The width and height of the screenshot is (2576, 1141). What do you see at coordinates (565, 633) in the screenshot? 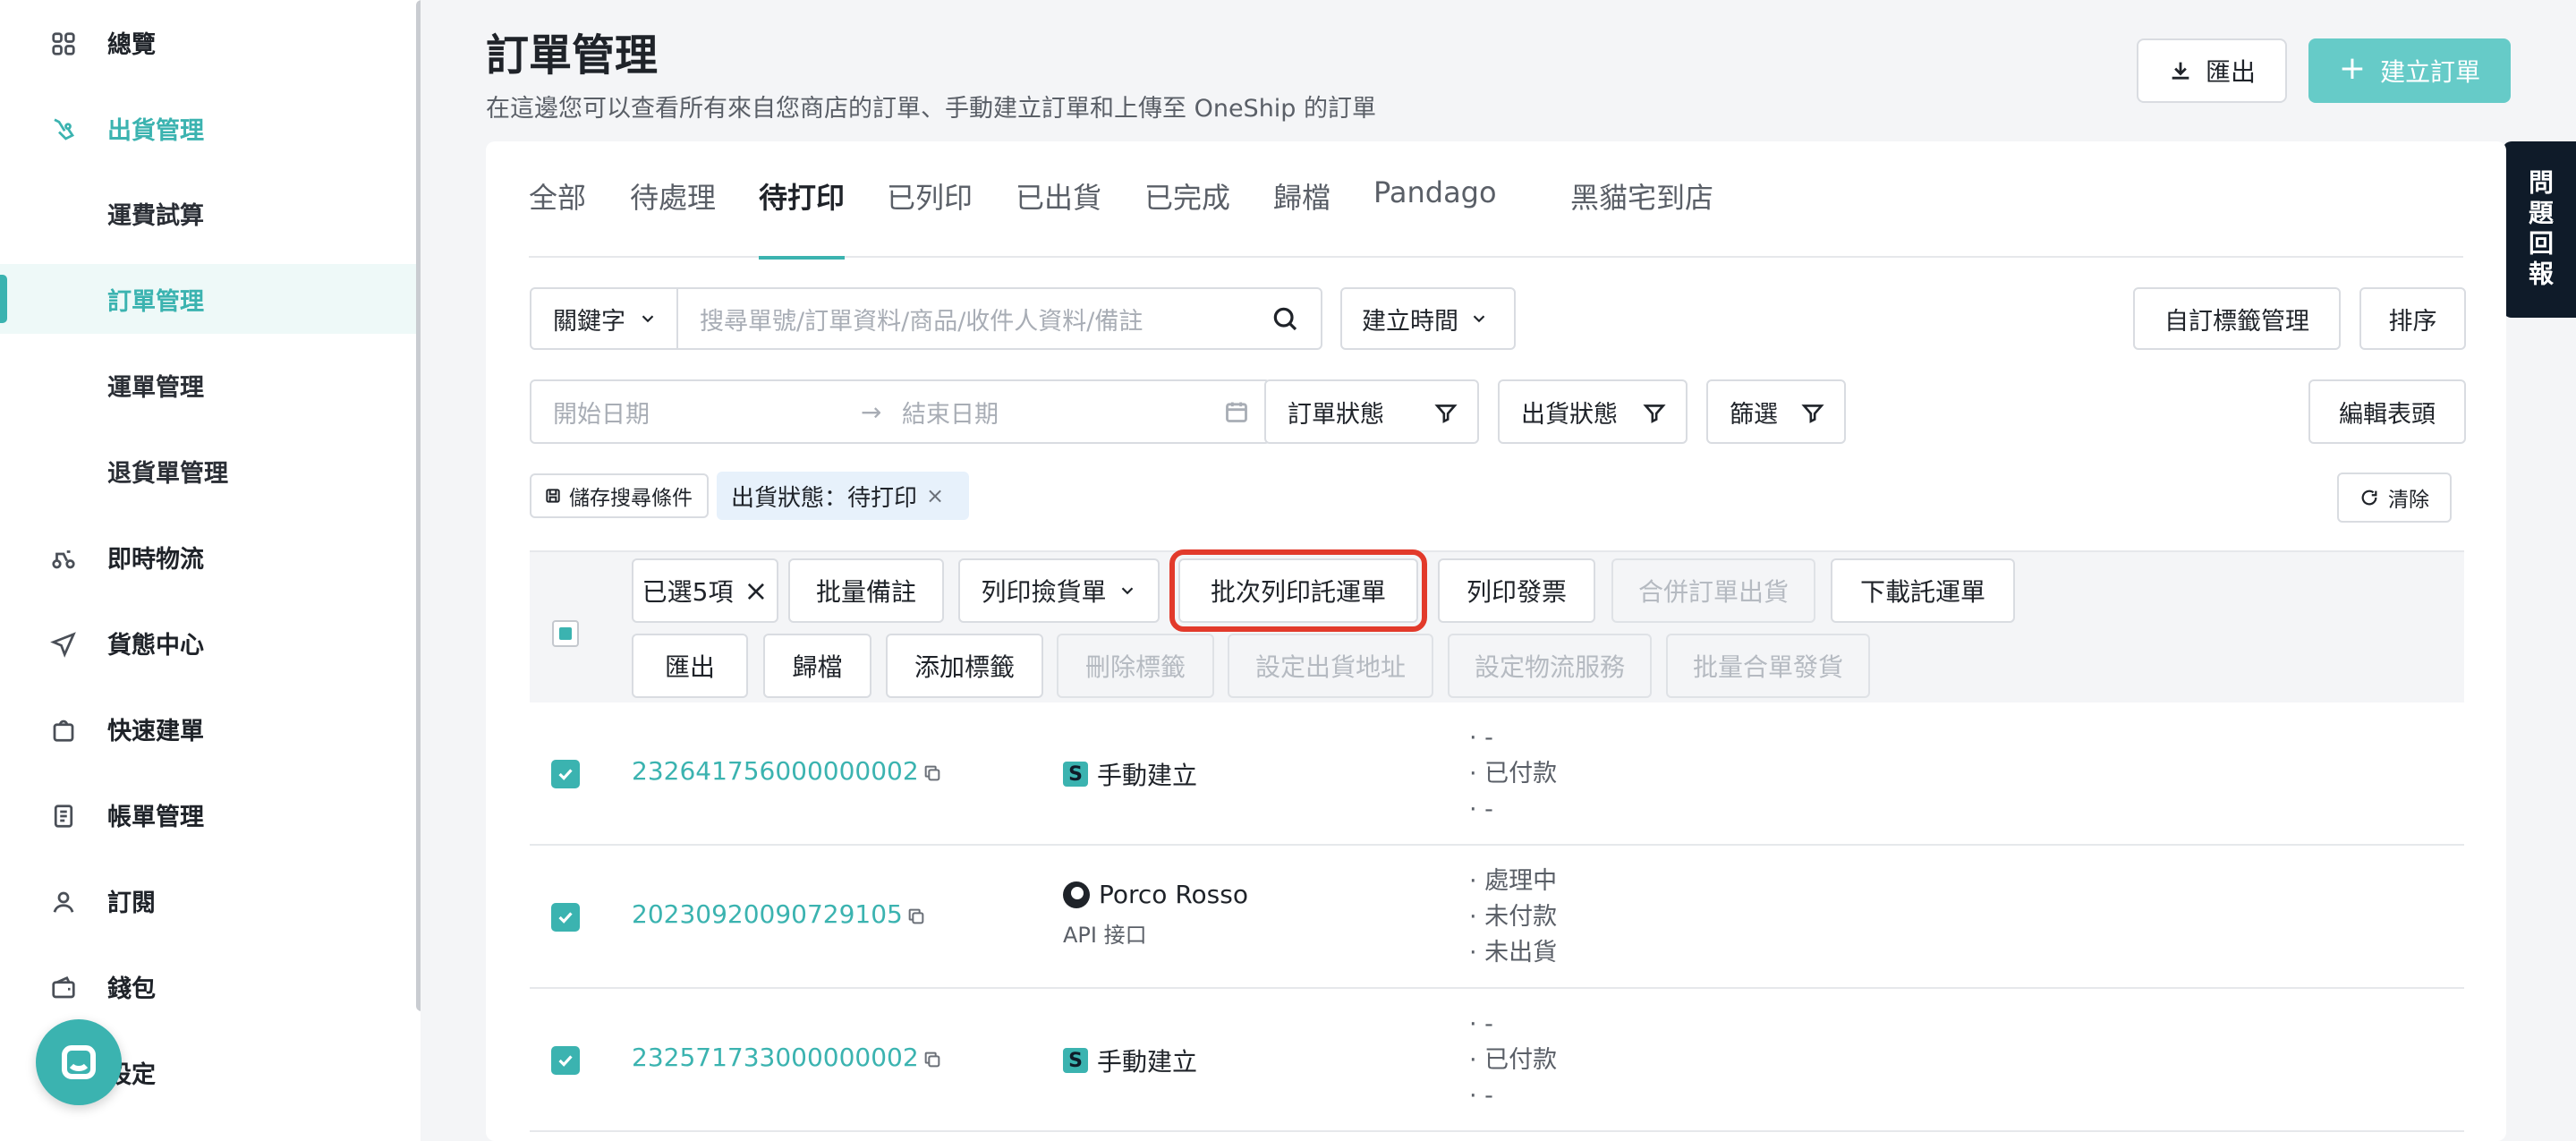
I see `select-all-checkbox` at bounding box center [565, 633].